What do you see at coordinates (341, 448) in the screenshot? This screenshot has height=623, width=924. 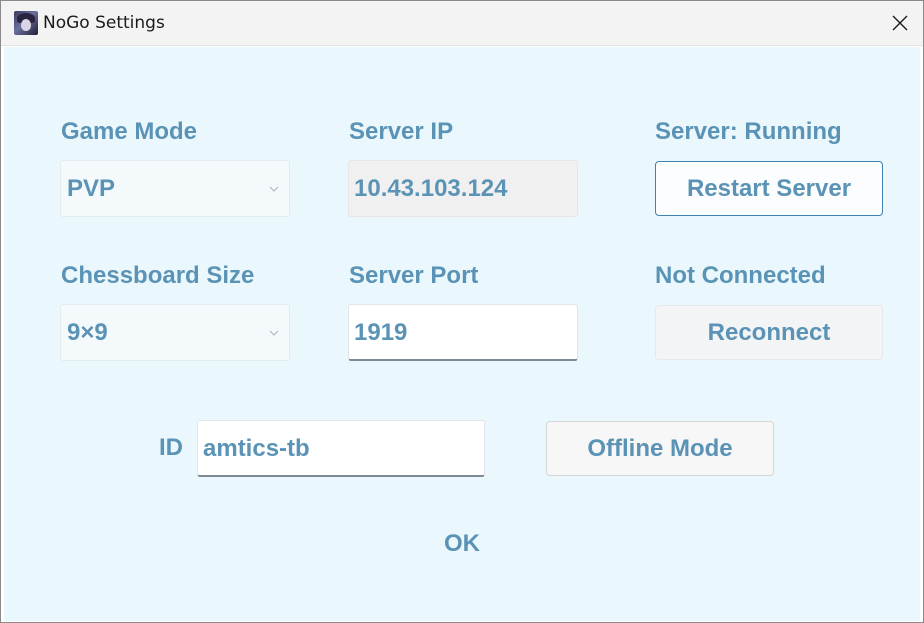 I see `id-input: amtics-tb` at bounding box center [341, 448].